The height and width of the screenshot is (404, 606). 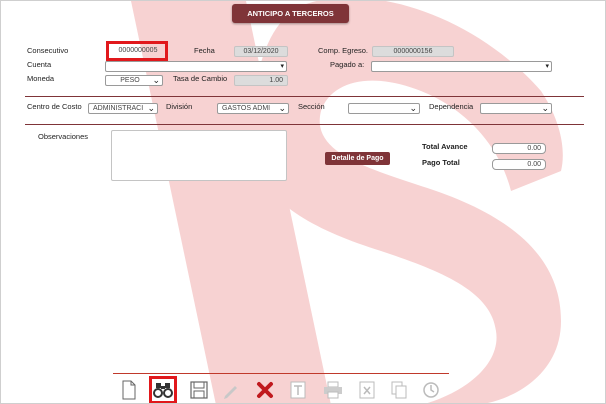 What do you see at coordinates (41, 78) in the screenshot?
I see `moneda-label: Moneda` at bounding box center [41, 78].